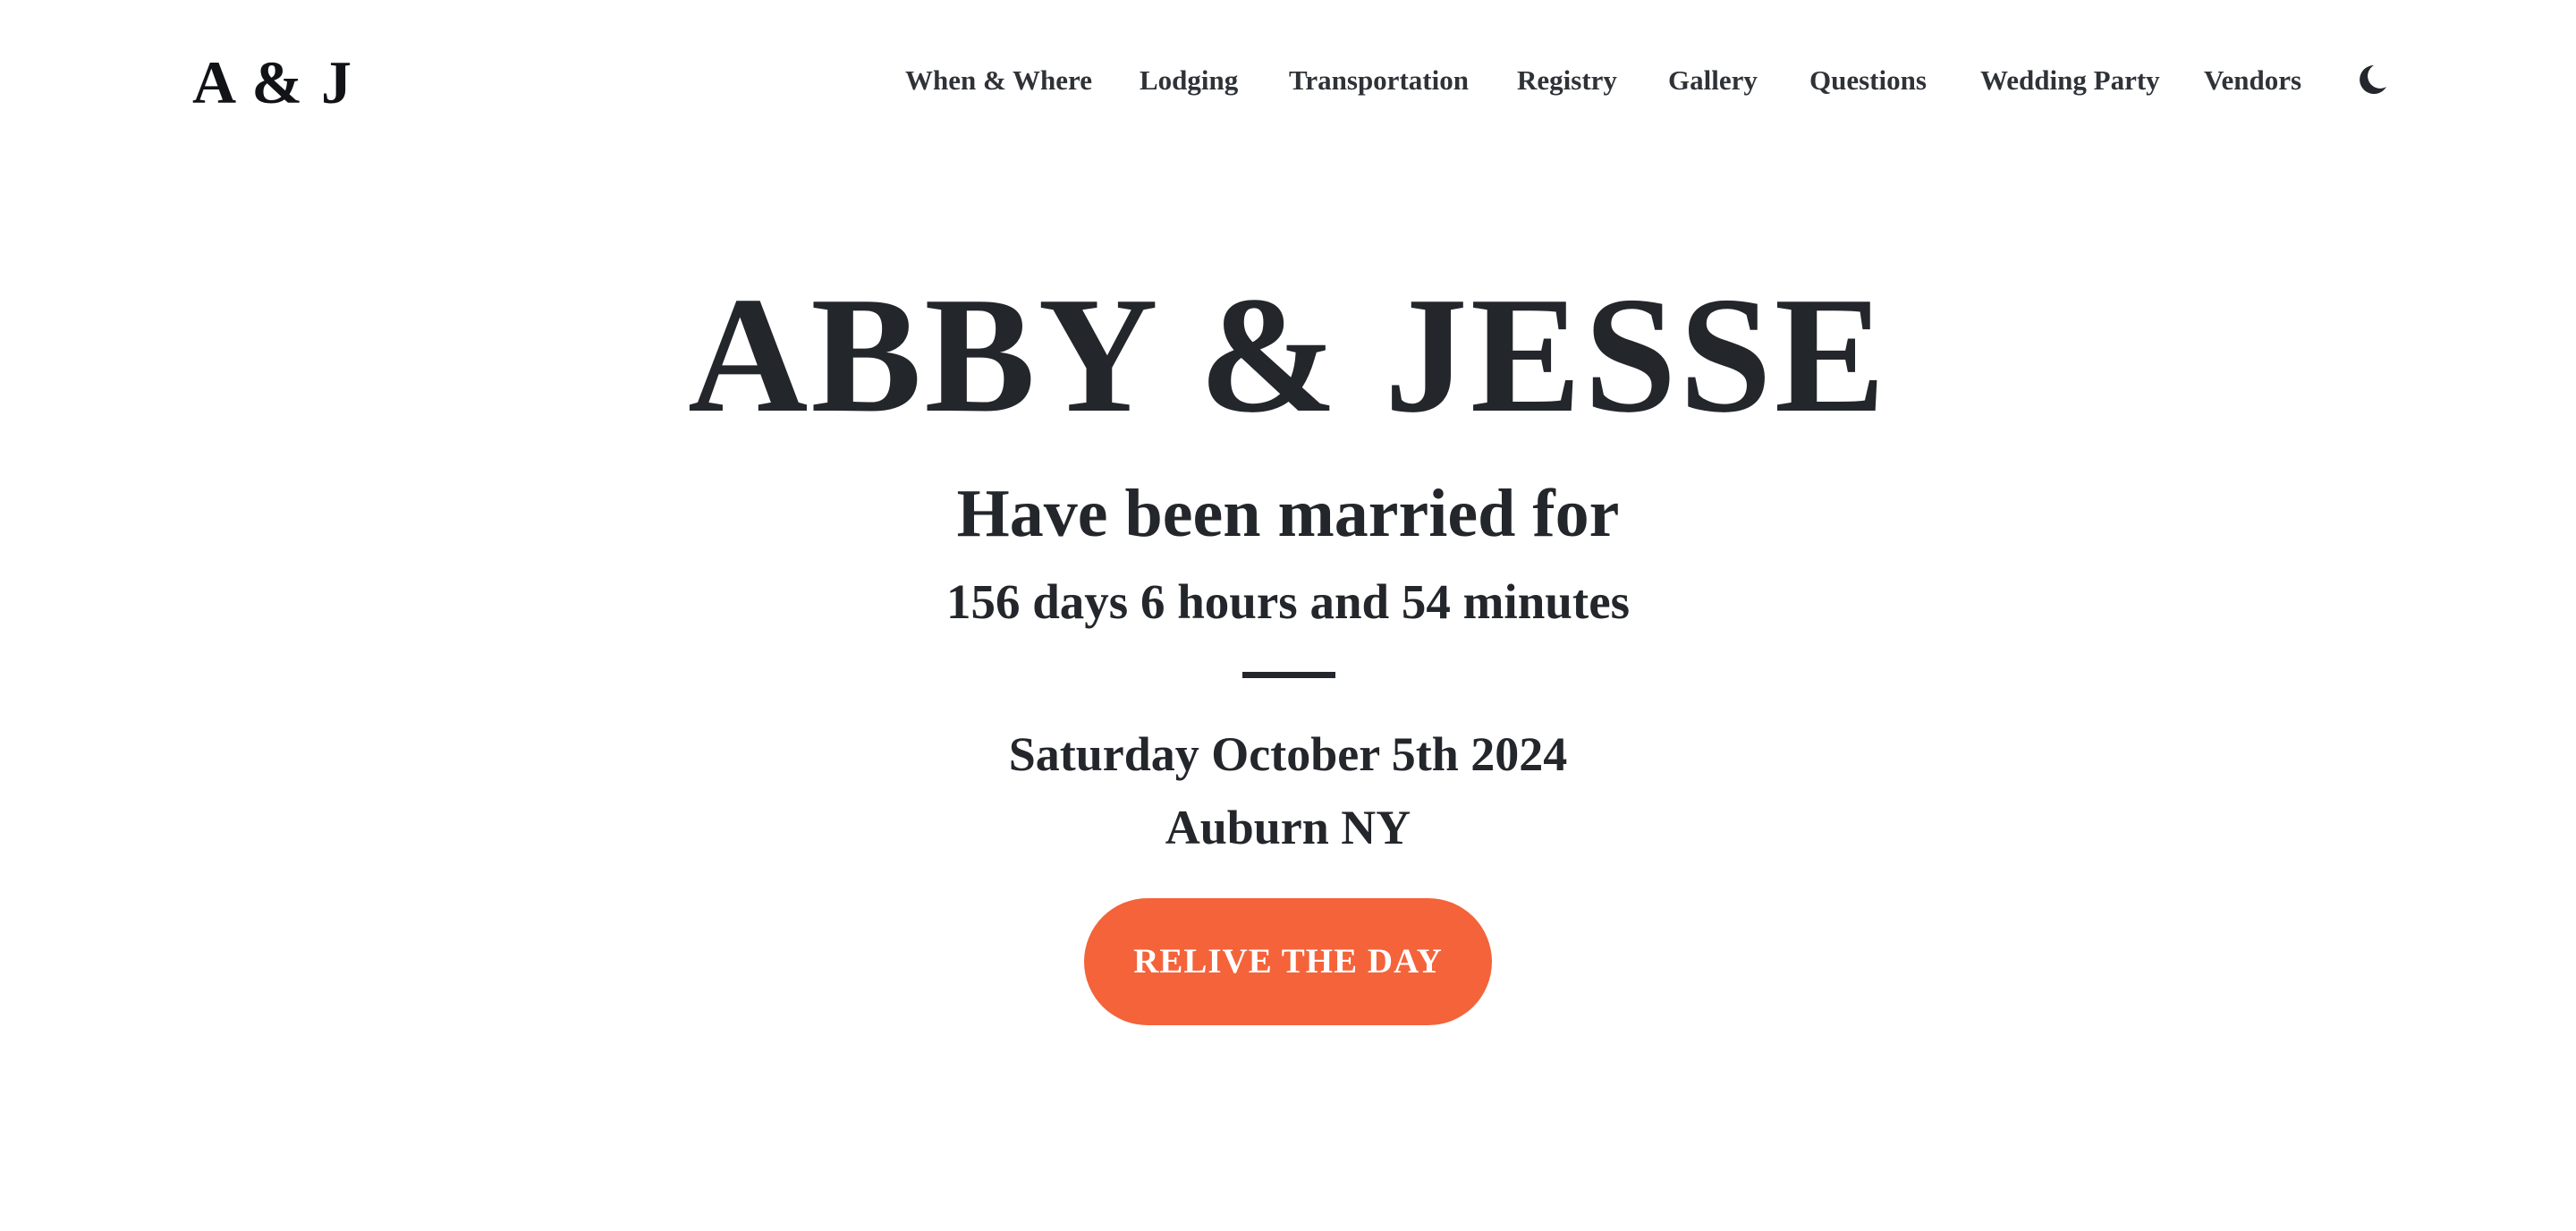  I want to click on marriage-countdown: 156 days 6 hours and 54 minutes, so click(1288, 601).